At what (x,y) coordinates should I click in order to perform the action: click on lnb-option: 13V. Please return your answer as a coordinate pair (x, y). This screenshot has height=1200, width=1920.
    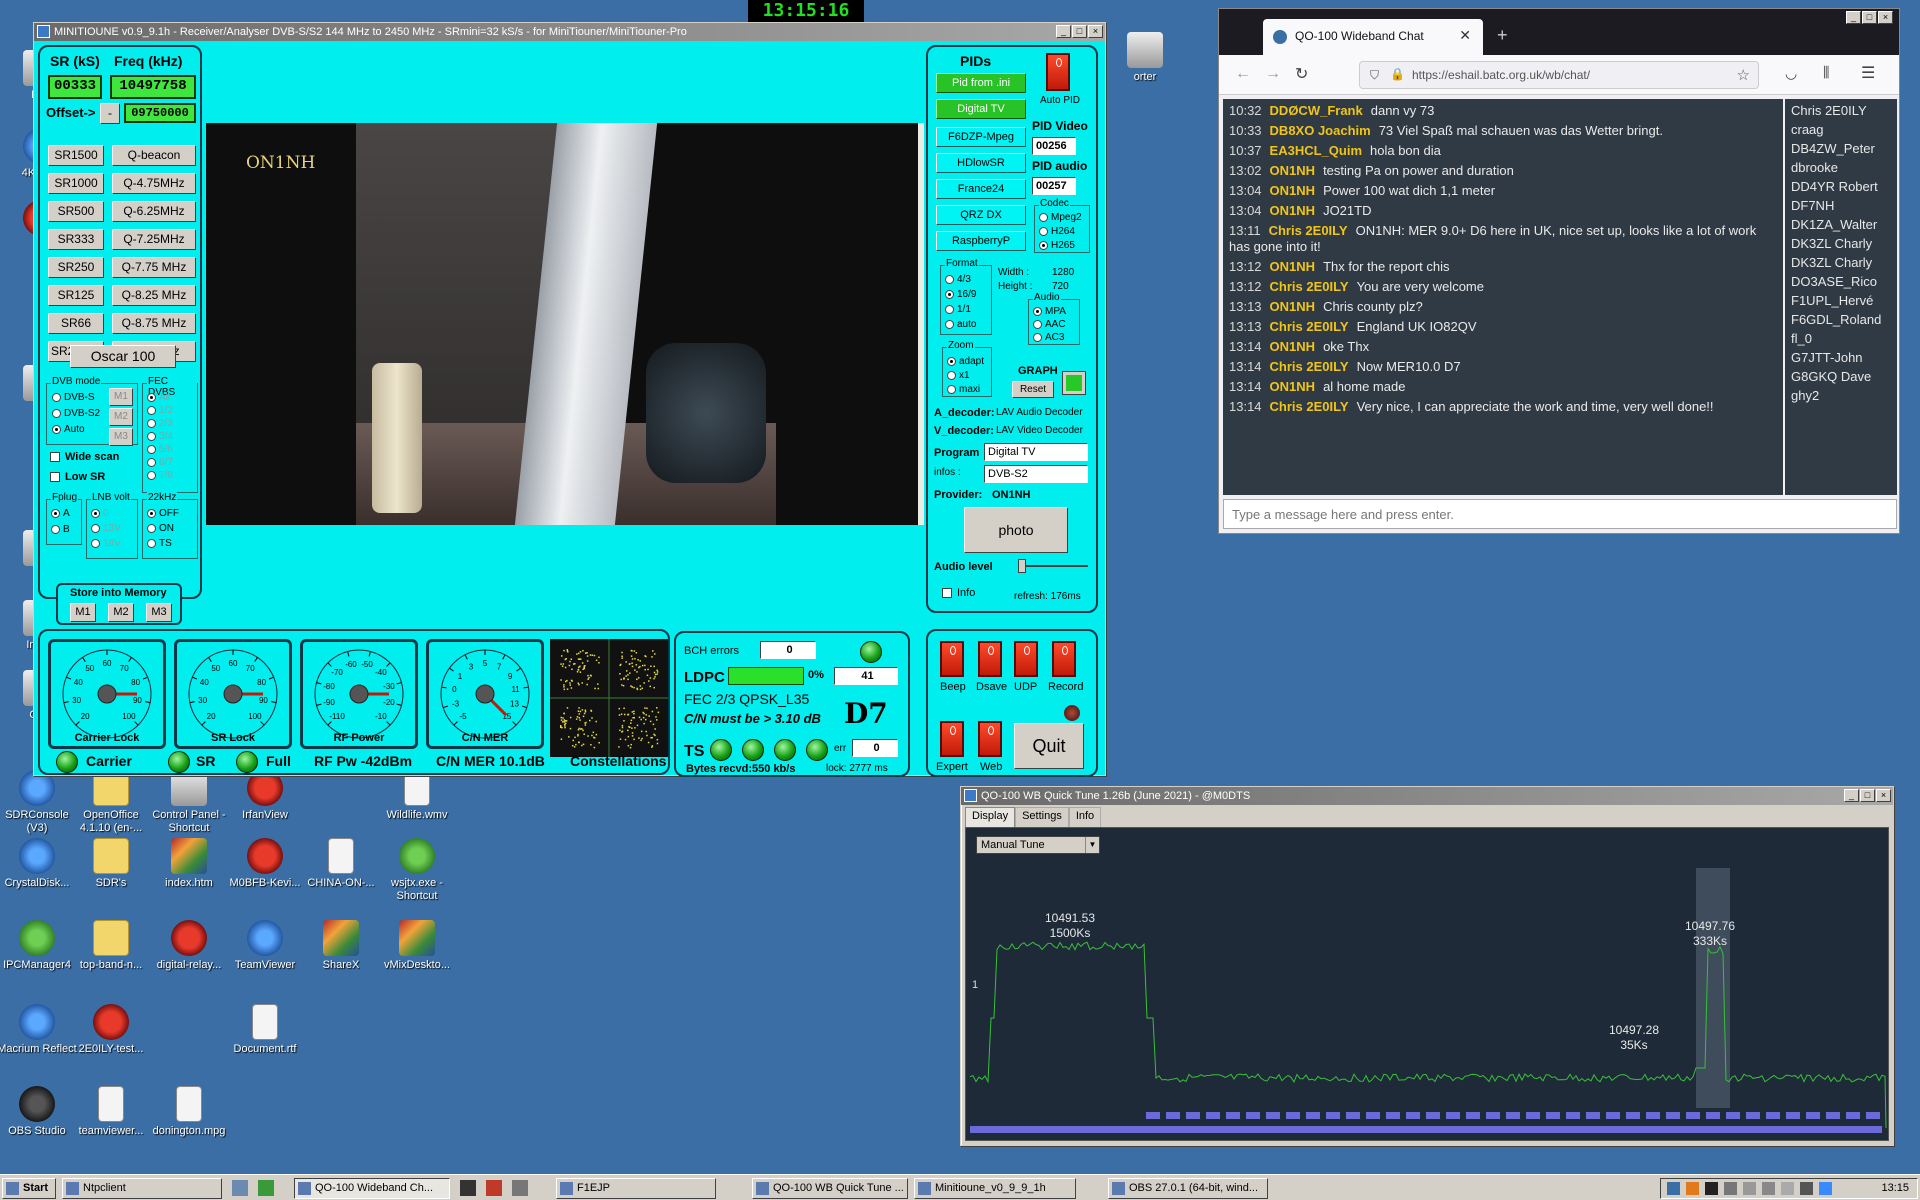
    Looking at the image, I should click on (106, 529).